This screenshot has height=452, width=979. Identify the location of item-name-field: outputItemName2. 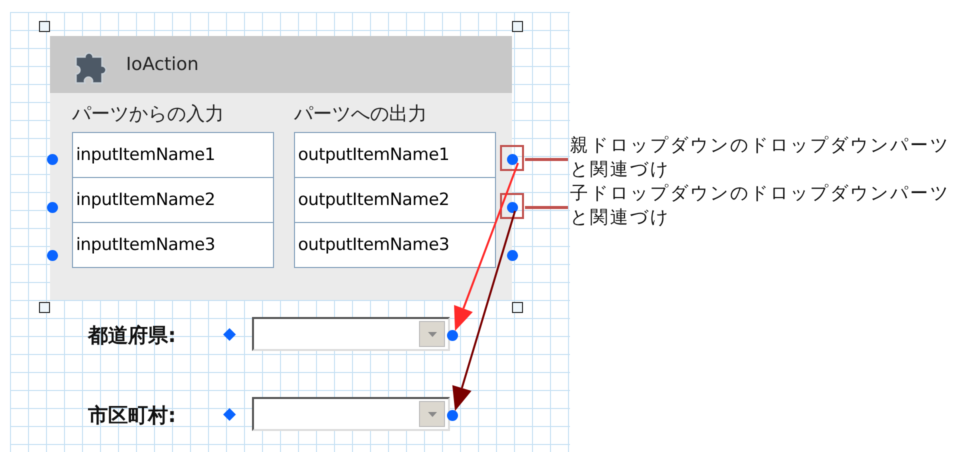
(395, 200).